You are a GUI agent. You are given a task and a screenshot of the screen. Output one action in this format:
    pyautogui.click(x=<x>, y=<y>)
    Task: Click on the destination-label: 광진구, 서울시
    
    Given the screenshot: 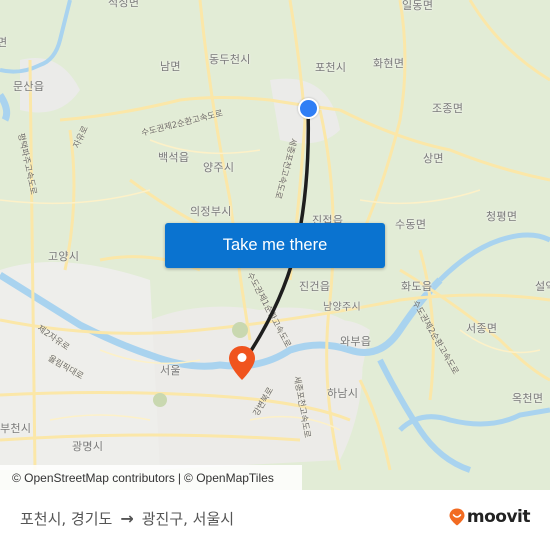 What is the action you would take?
    pyautogui.click(x=188, y=519)
    